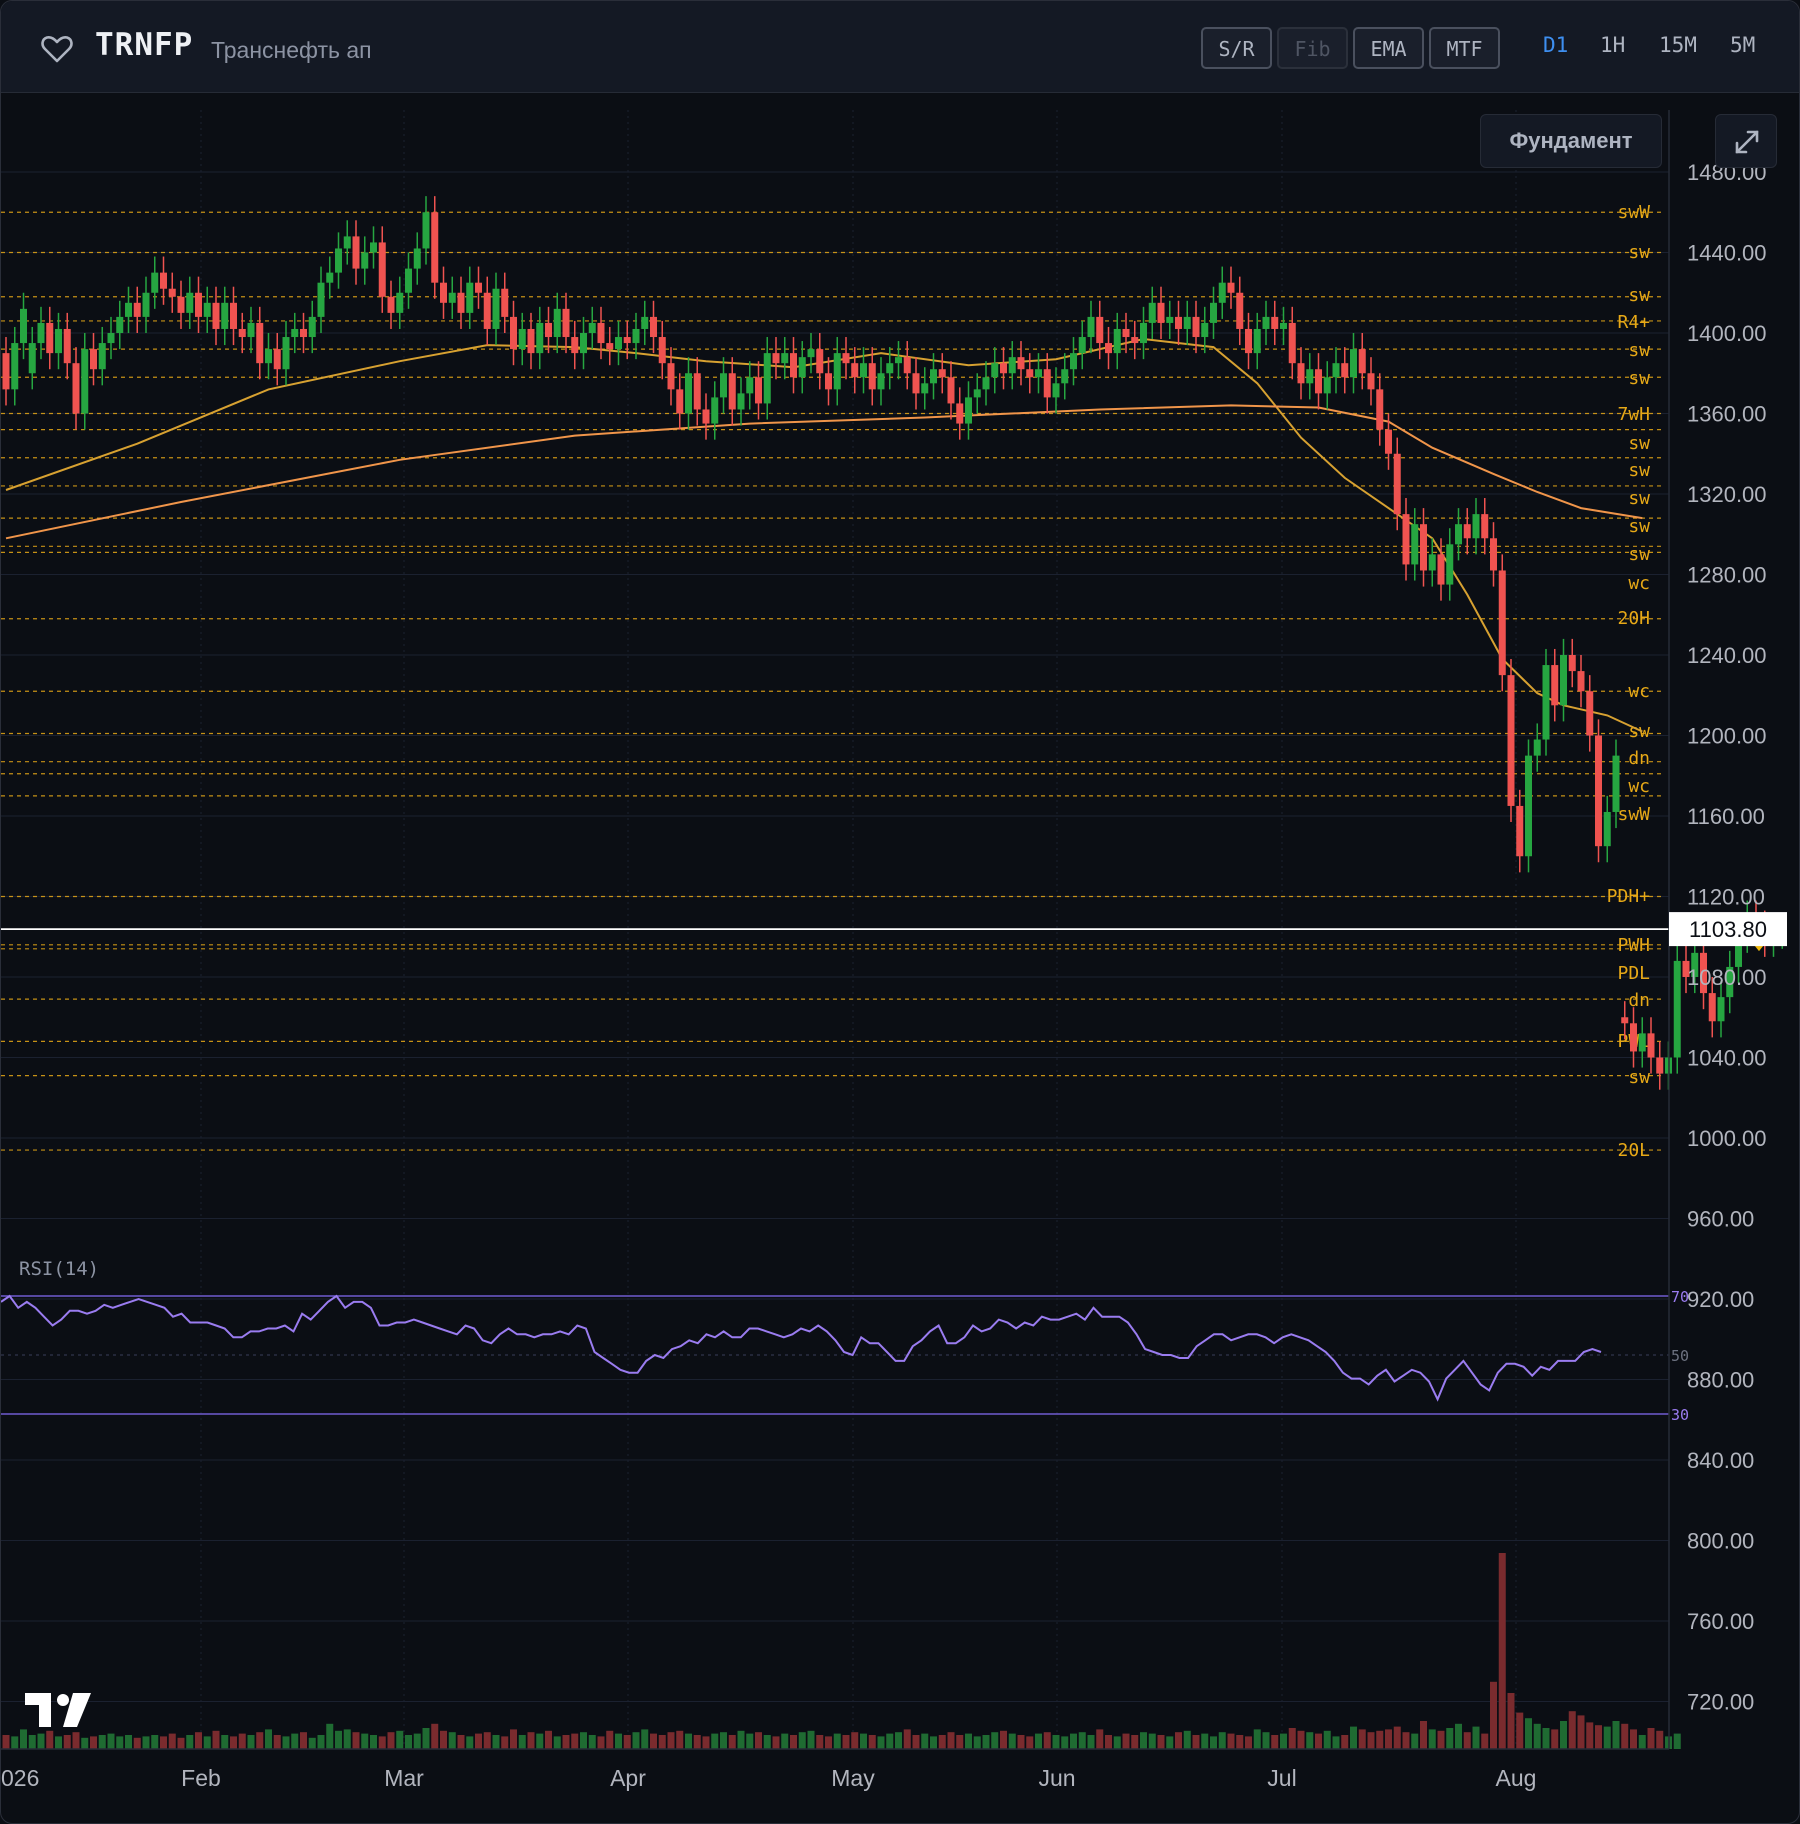 The width and height of the screenshot is (1800, 1824). What do you see at coordinates (1639, 583) in the screenshot?
I see `level-label: wc` at bounding box center [1639, 583].